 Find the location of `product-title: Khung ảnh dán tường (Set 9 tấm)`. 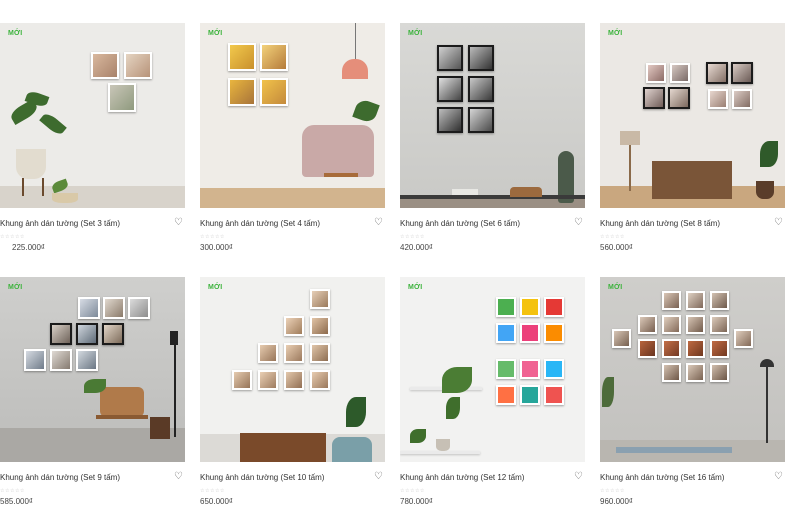

product-title: Khung ảnh dán tường (Set 9 tấm) is located at coordinates (60, 477).